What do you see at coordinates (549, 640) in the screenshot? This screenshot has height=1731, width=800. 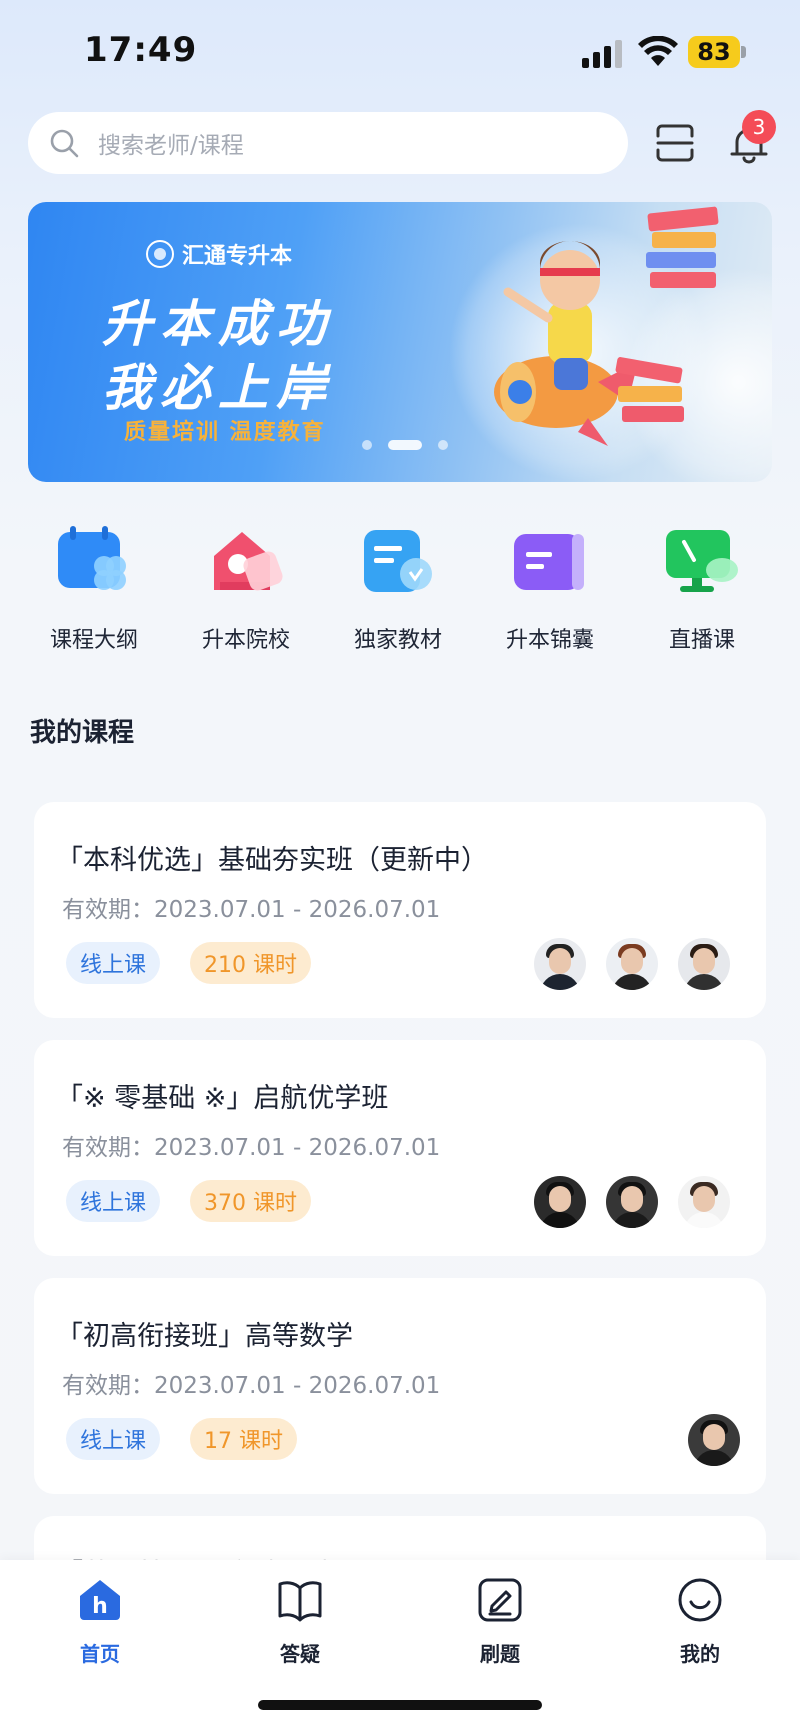 I see `quick-item-label: 升本锦囊` at bounding box center [549, 640].